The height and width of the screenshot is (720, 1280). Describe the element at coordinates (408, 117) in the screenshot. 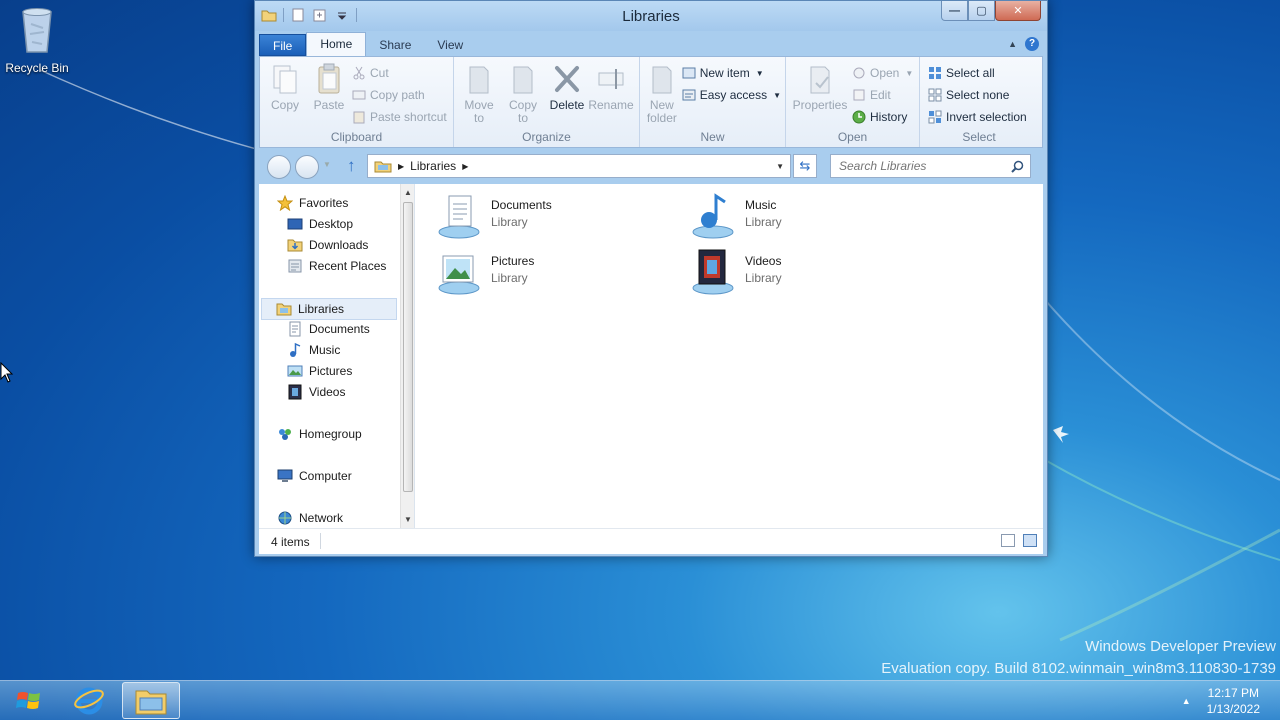

I see `paste-shortcut-label: Paste shortcut` at that location.